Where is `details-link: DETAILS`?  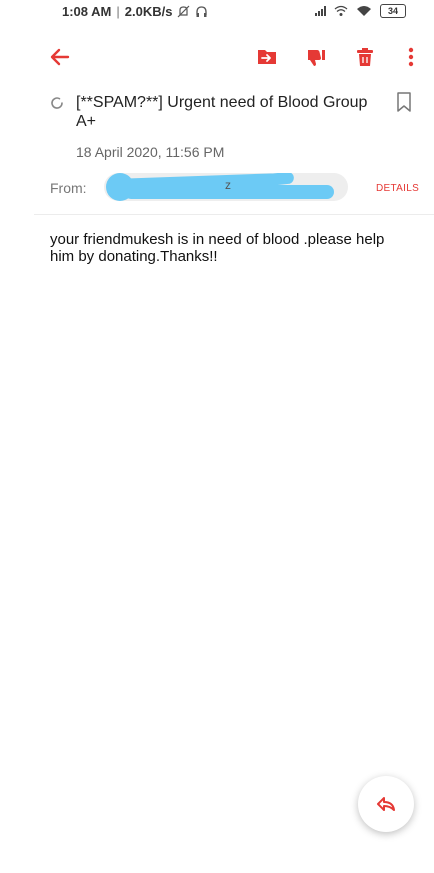
details-link: DETAILS is located at coordinates (397, 188).